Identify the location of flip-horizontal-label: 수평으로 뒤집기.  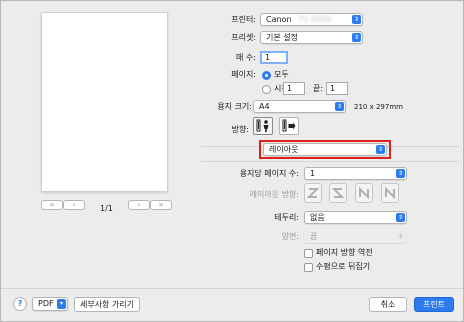
(343, 266).